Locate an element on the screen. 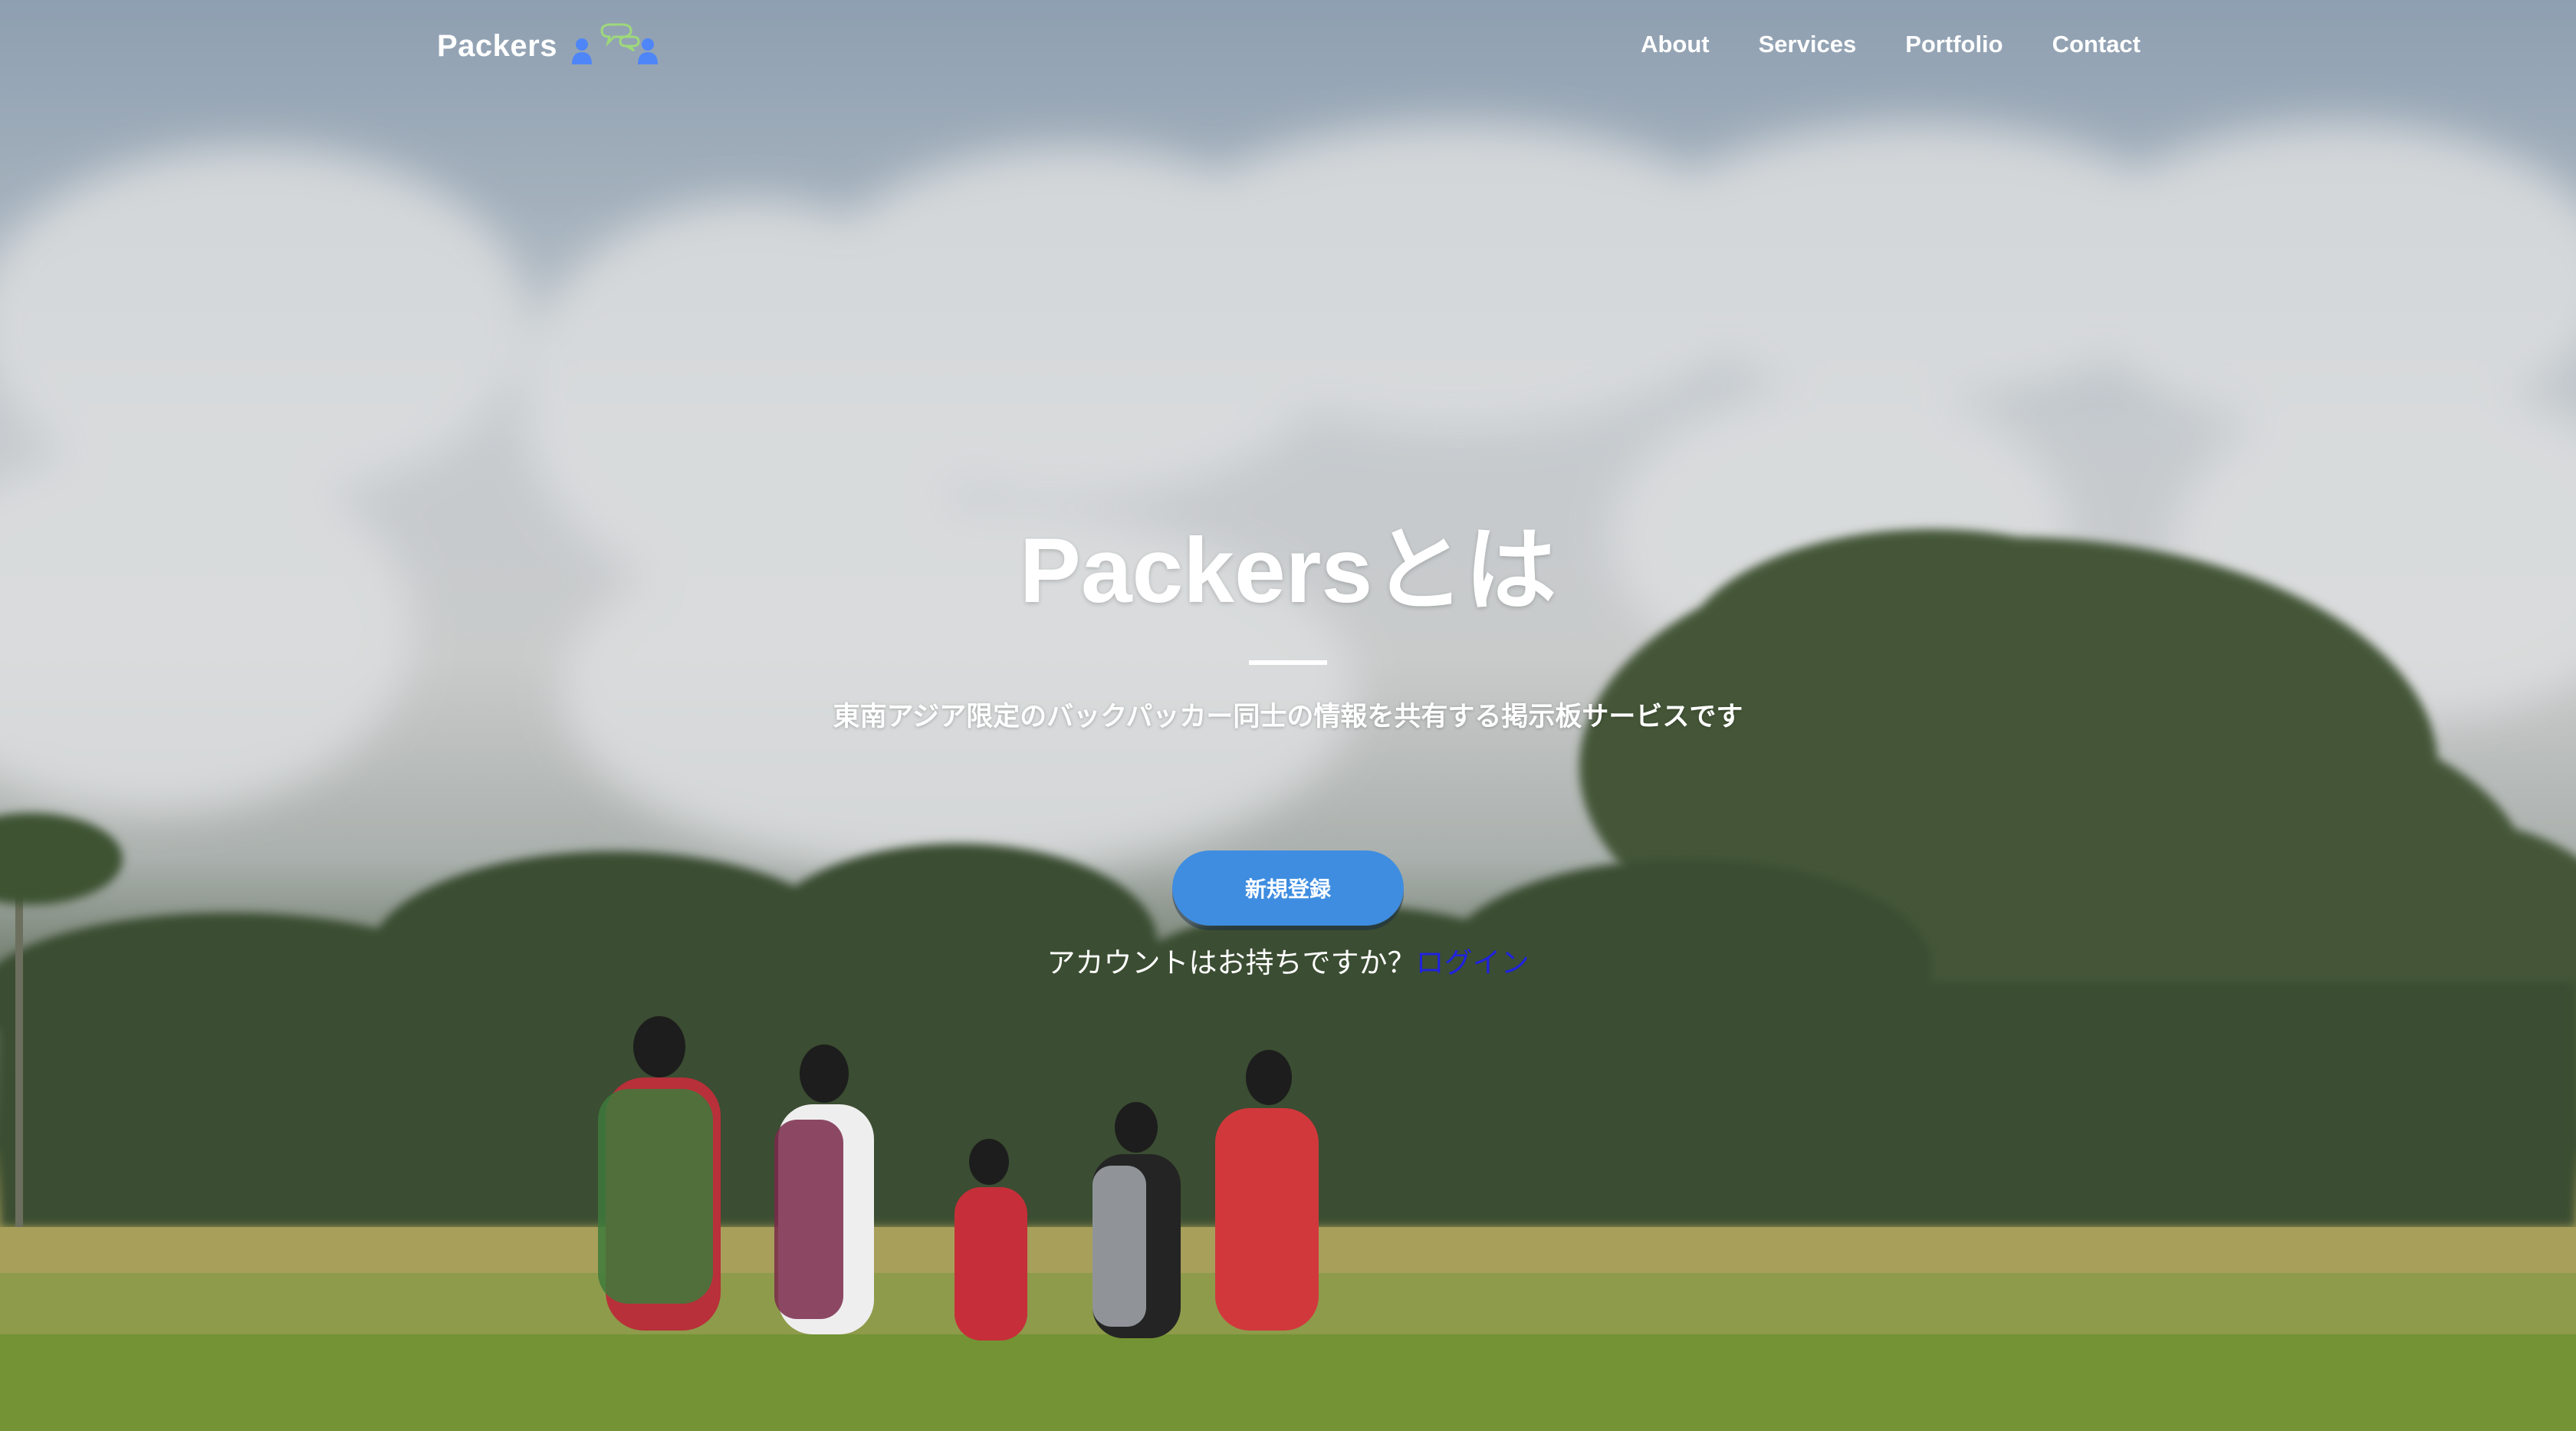  nav-link-about: About is located at coordinates (1675, 45).